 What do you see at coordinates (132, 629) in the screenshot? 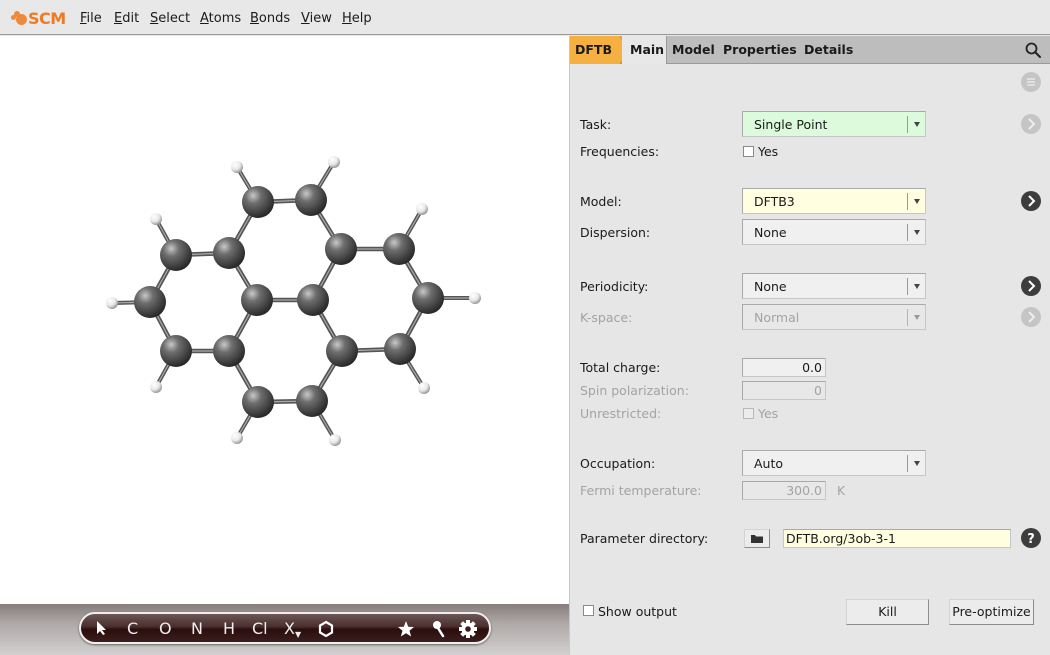
I see `element-c-button: C` at bounding box center [132, 629].